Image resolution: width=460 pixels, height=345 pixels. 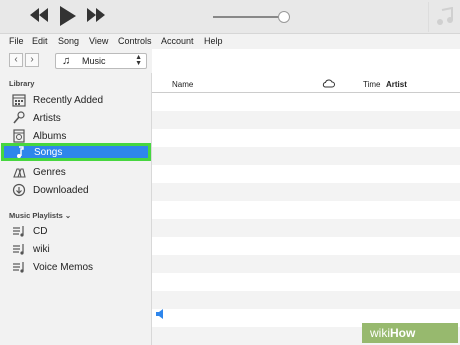 What do you see at coordinates (40, 231) in the screenshot?
I see `playlist-label: CD` at bounding box center [40, 231].